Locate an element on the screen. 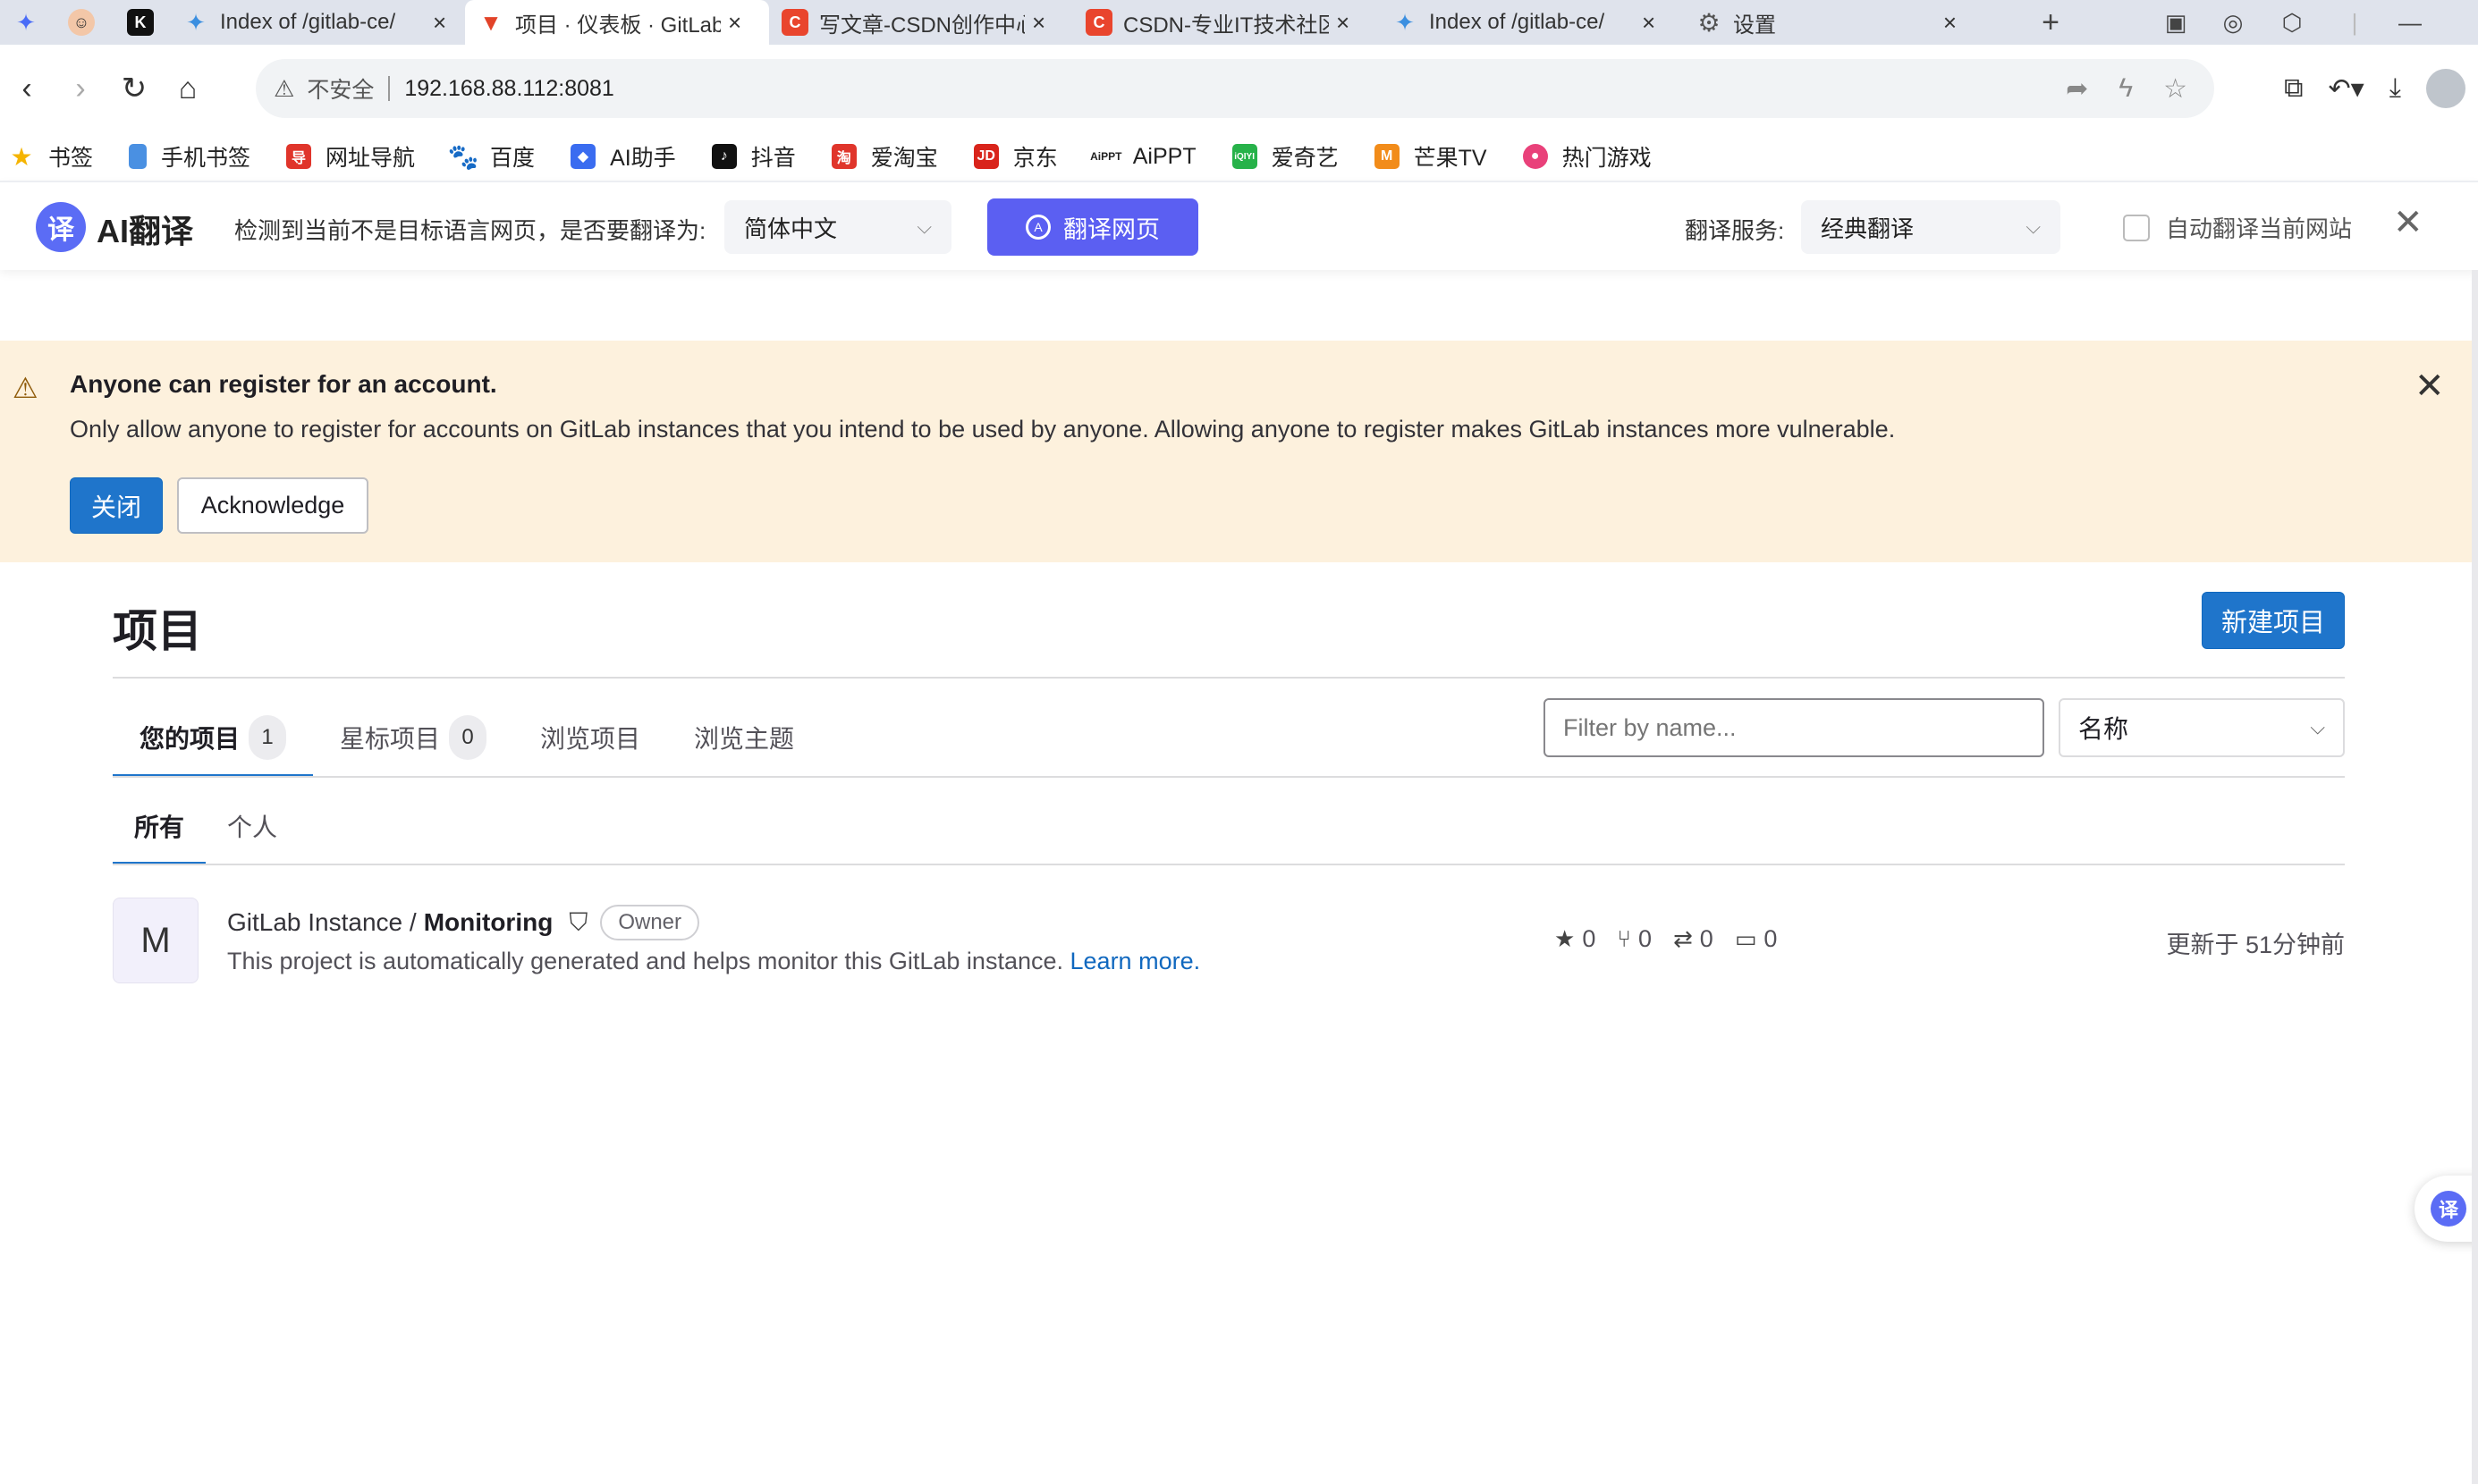 Image resolution: width=2478 pixels, height=1484 pixels. bookmark-item: 淘爱淘宝 is located at coordinates (884, 156).